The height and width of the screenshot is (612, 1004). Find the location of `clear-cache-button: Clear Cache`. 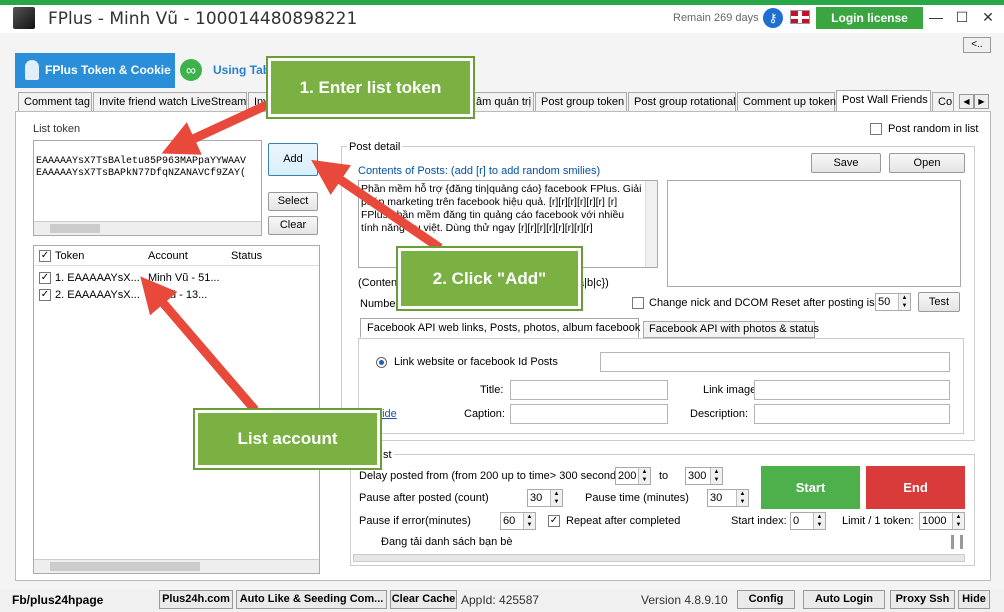

clear-cache-button: Clear Cache is located at coordinates (423, 599).